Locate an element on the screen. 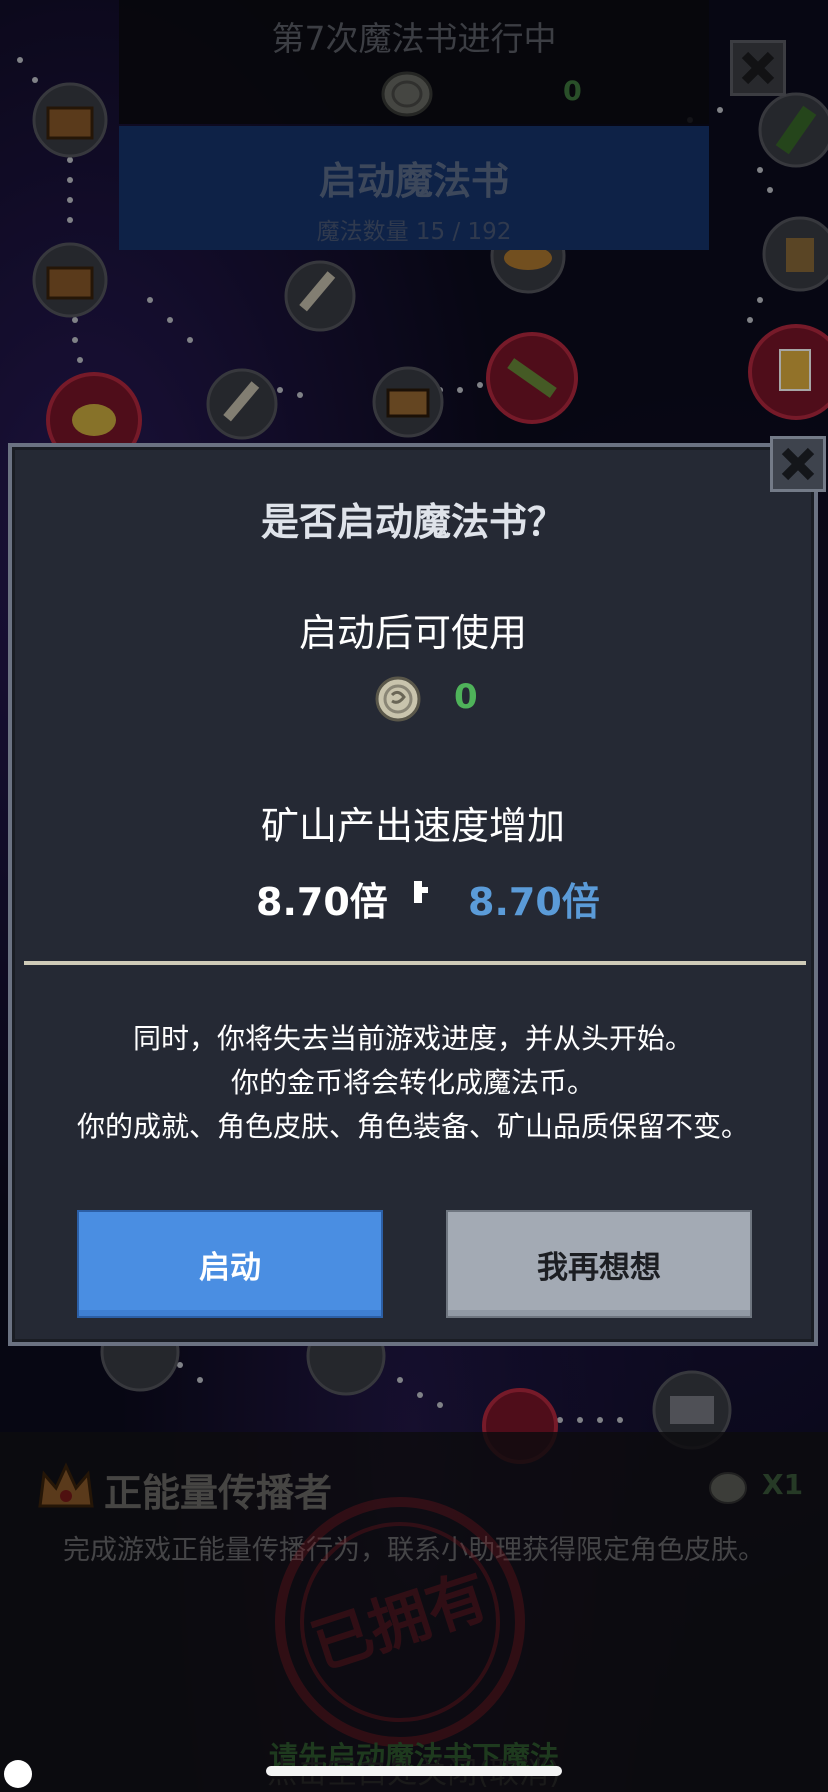  reconsider-button: 我再想想 is located at coordinates (599, 1264).